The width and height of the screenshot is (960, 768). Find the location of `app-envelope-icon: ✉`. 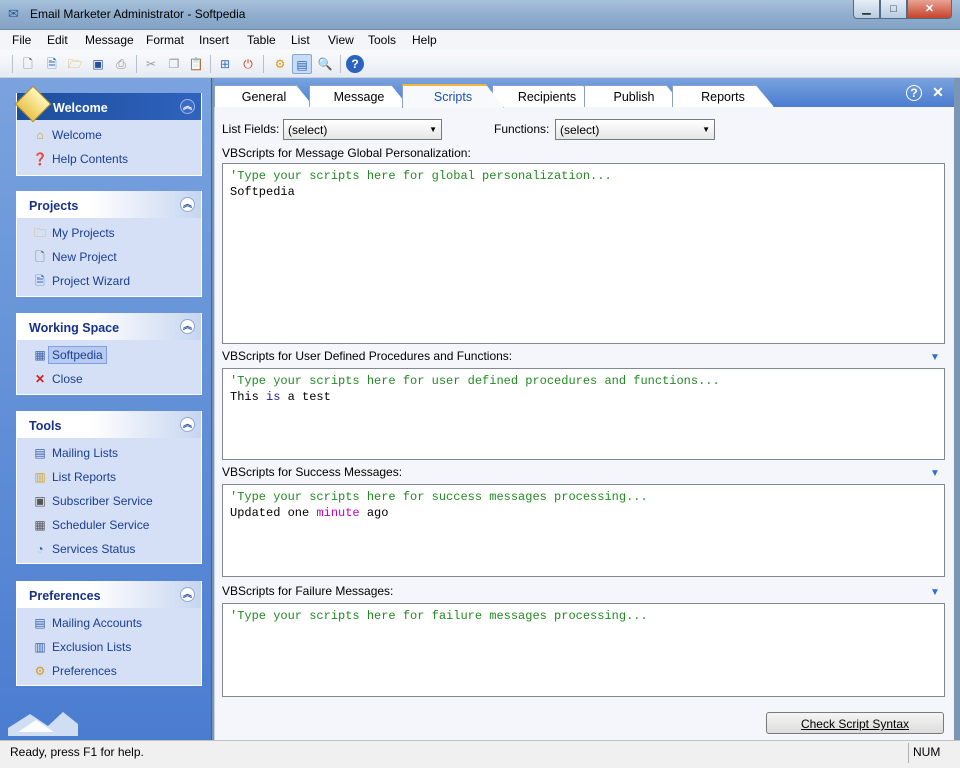

app-envelope-icon: ✉ is located at coordinates (16, 14).